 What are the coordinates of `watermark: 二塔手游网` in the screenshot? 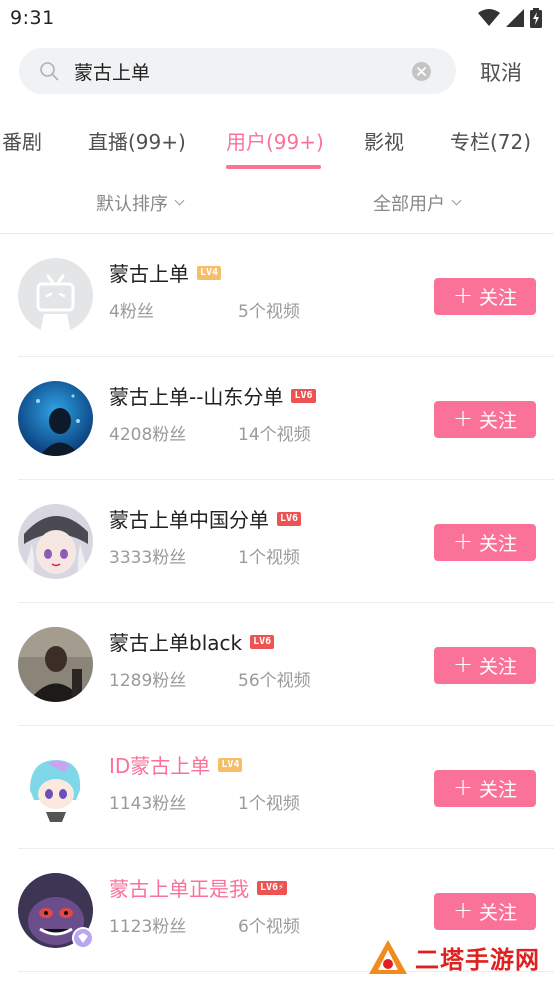 It's located at (453, 957).